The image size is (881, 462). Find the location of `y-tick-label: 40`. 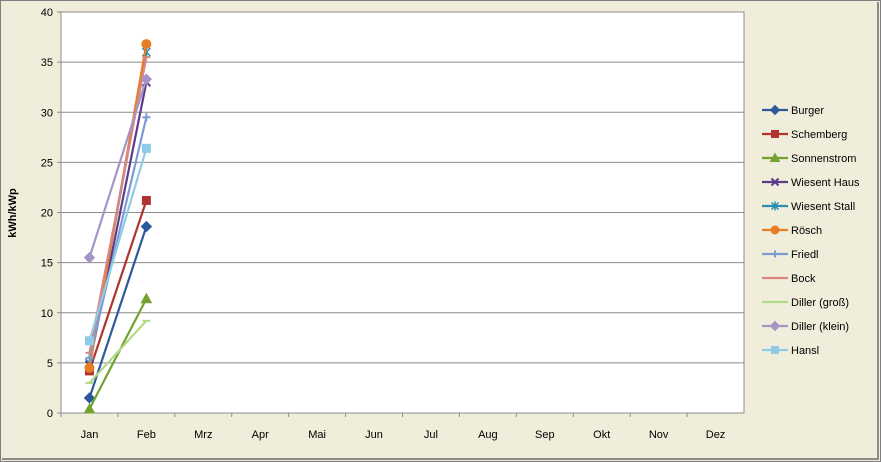

y-tick-label: 40 is located at coordinates (47, 13).